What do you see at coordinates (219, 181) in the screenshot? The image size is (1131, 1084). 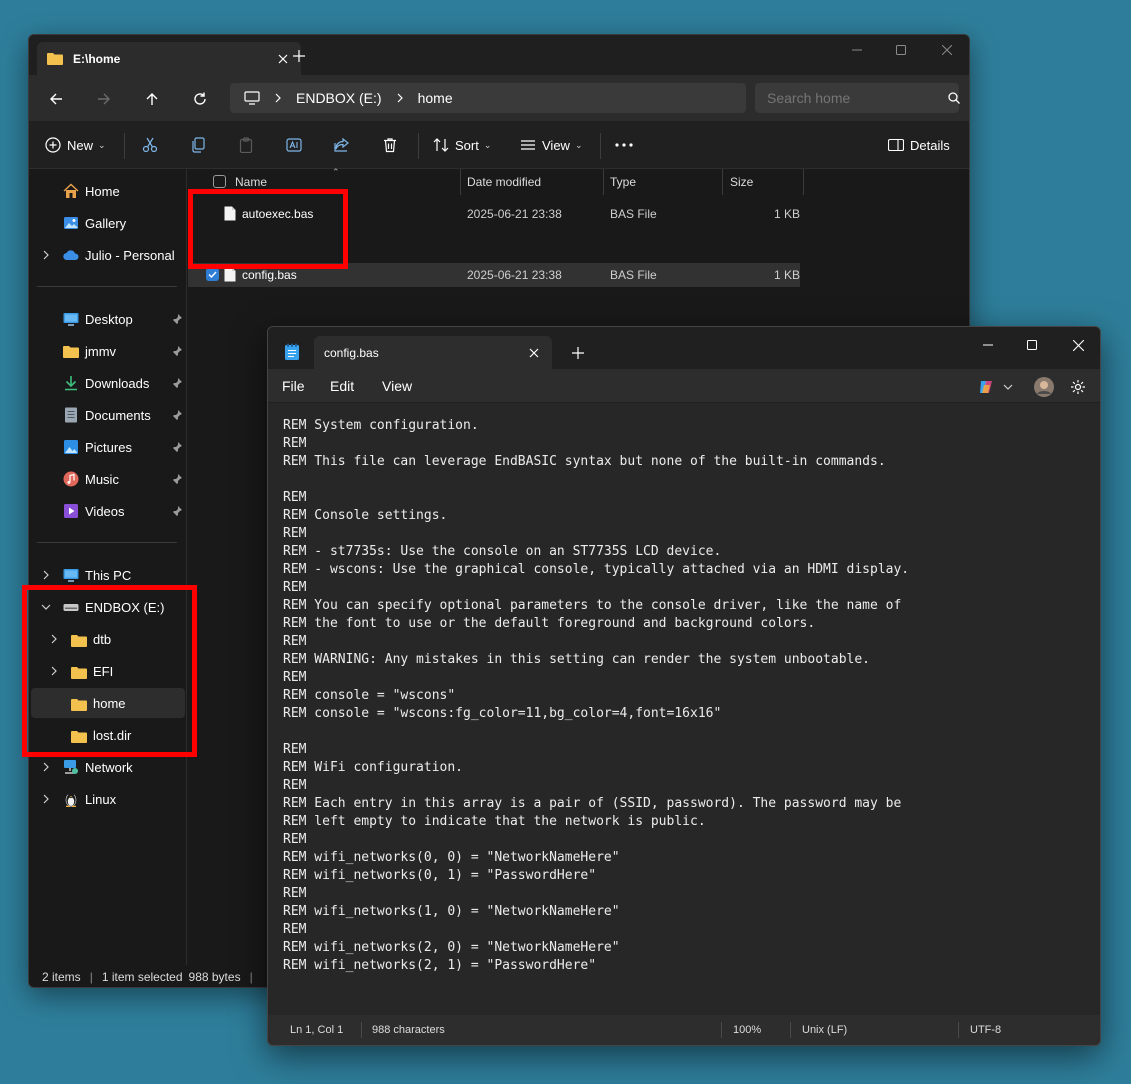 I see `select-all-checkbox` at bounding box center [219, 181].